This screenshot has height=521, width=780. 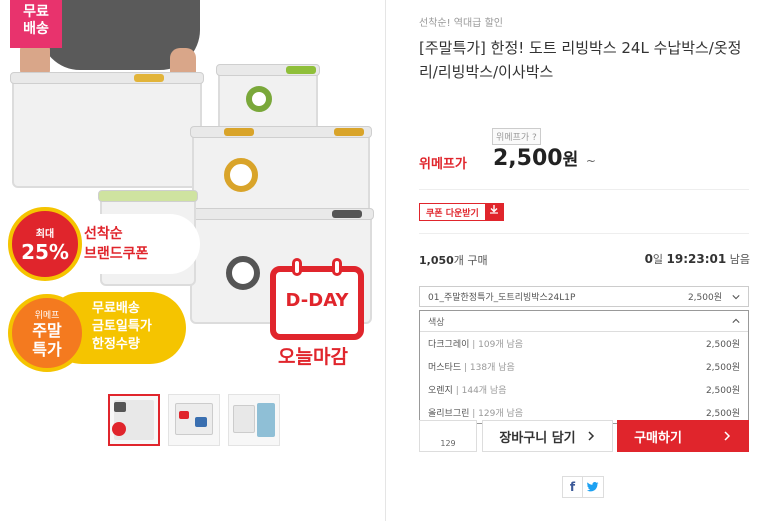 What do you see at coordinates (593, 487) in the screenshot?
I see `twitter-share-icon` at bounding box center [593, 487].